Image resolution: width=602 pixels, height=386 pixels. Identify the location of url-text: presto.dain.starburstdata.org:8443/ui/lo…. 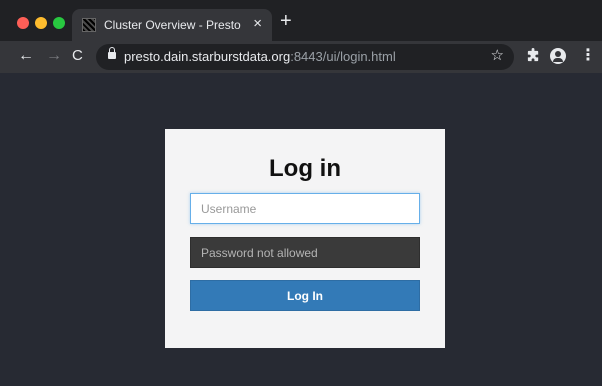
(260, 56).